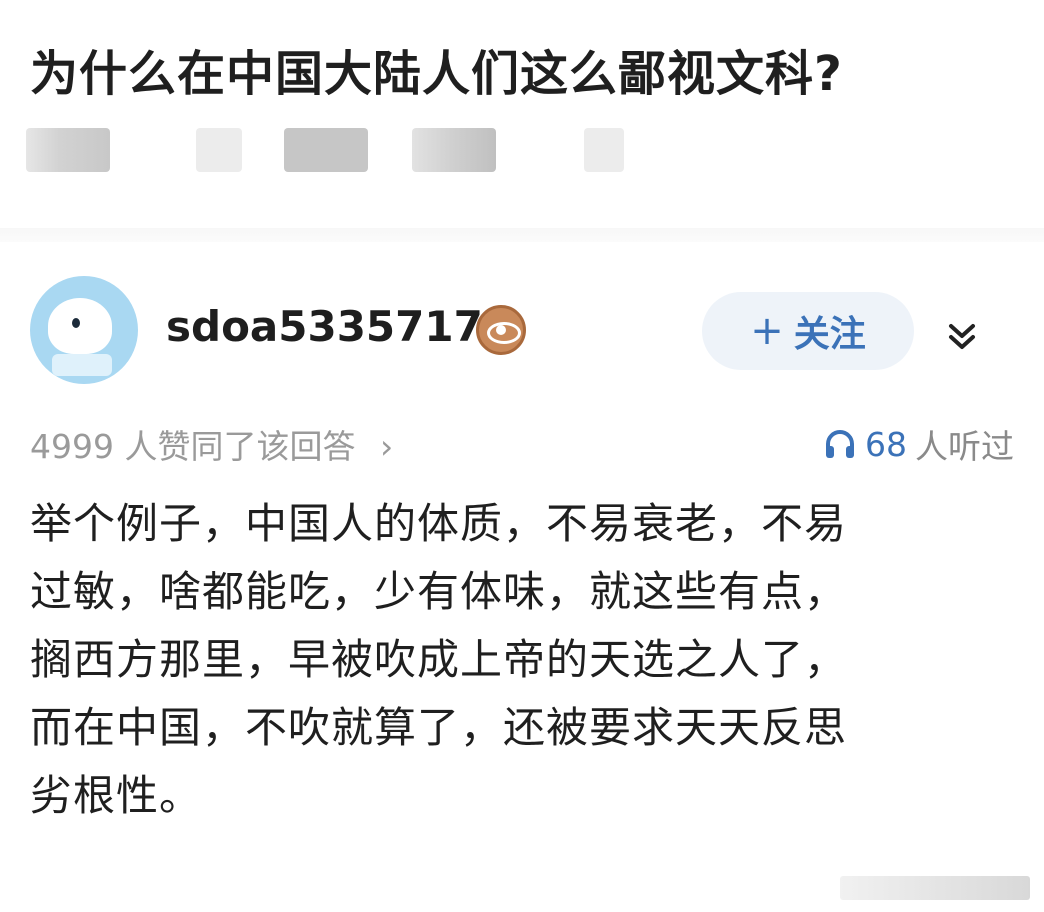 Image resolution: width=1044 pixels, height=912 pixels. Describe the element at coordinates (439, 591) in the screenshot. I see `answer-line: 过敏，啥都能吃，少有体味，就这些有点，` at that location.